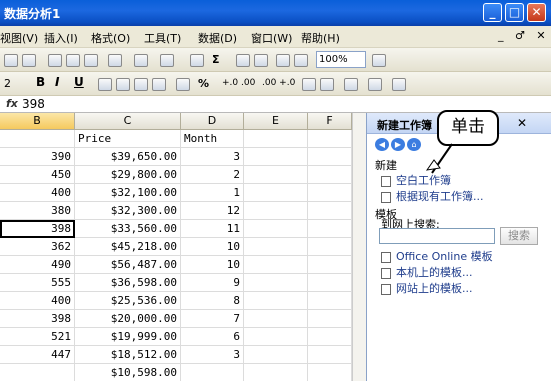 This screenshot has width=551, height=381. I want to click on menu-tools: 工具(T), so click(162, 38).